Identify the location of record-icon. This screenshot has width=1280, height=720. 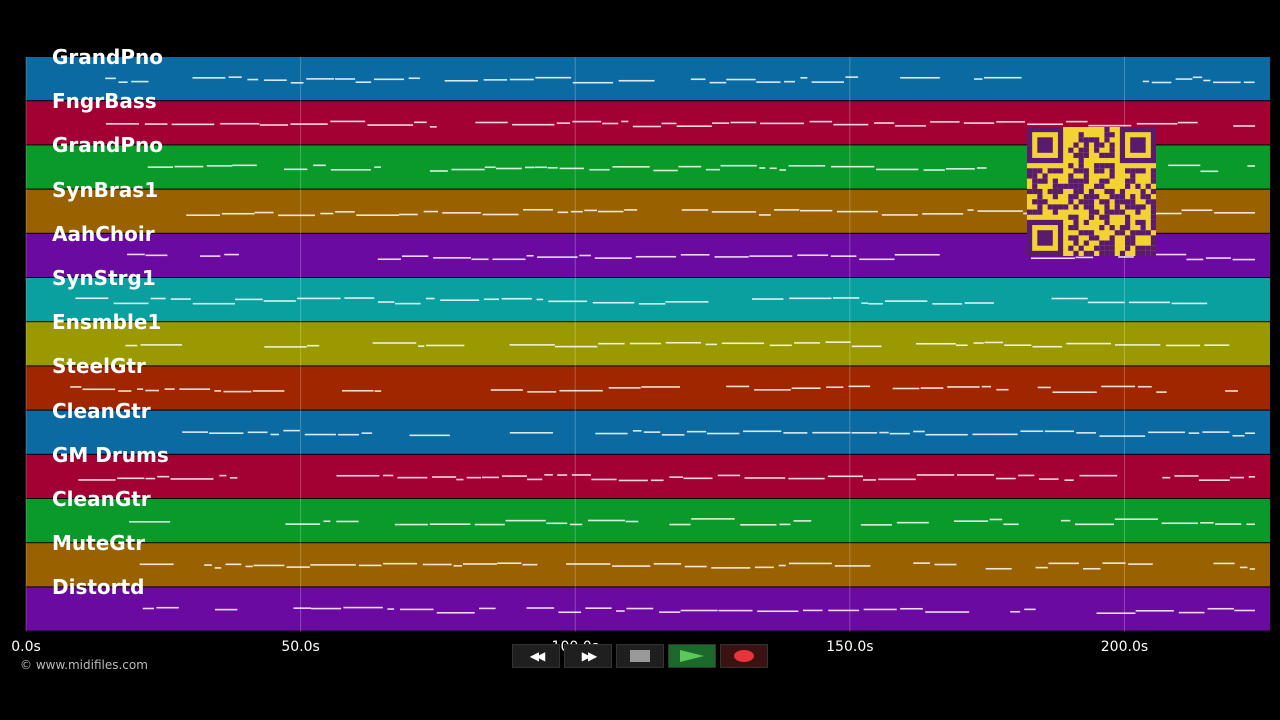
(744, 656).